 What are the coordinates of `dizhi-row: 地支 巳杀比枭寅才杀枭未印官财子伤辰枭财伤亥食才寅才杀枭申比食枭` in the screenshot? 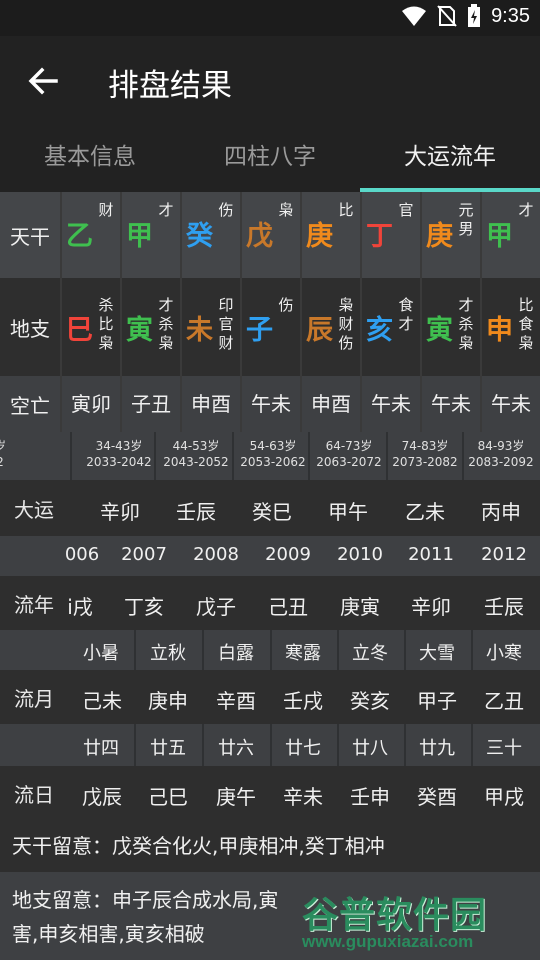 It's located at (270, 327).